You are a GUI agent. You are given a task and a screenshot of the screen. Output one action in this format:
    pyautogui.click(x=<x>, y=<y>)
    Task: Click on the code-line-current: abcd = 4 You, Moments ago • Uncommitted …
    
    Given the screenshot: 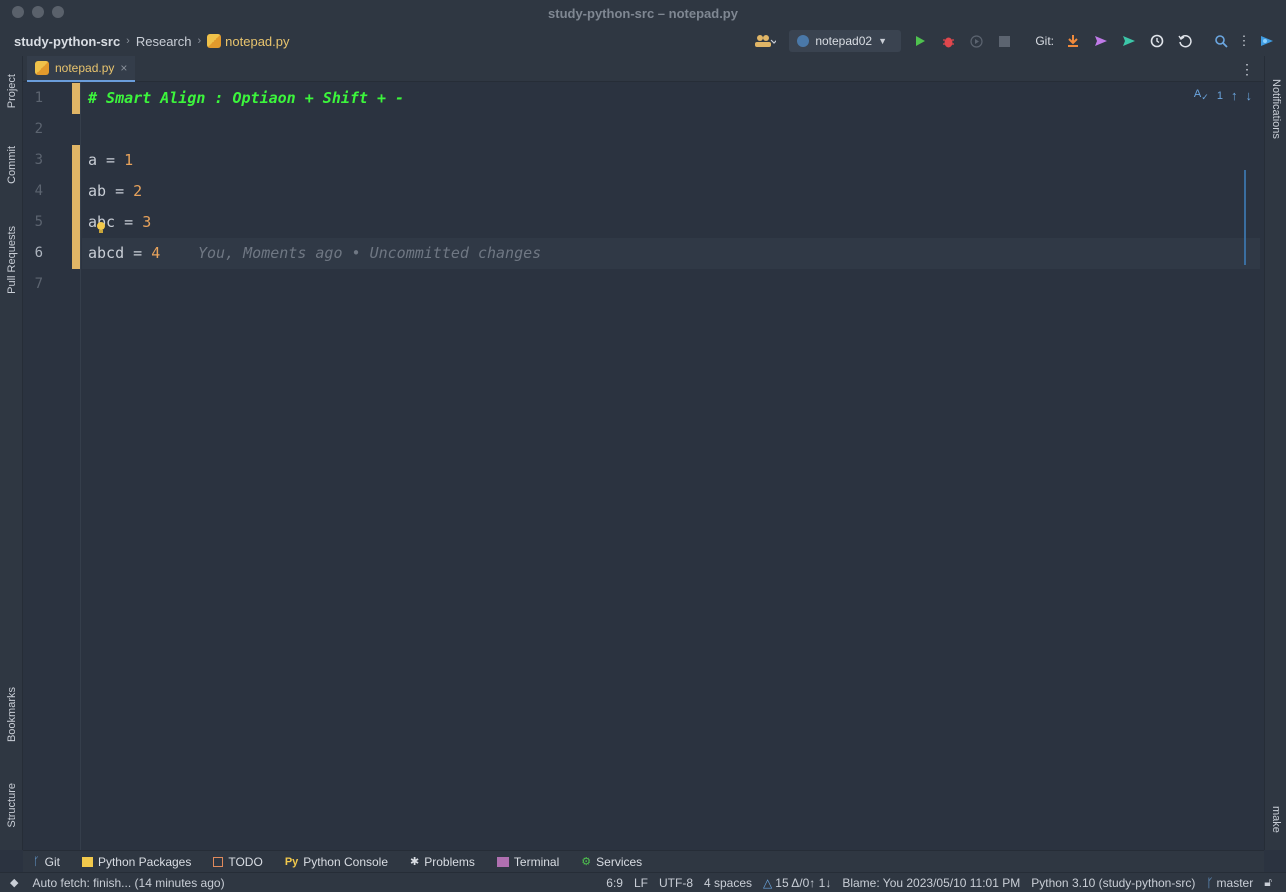 What is the action you would take?
    pyautogui.click(x=671, y=253)
    